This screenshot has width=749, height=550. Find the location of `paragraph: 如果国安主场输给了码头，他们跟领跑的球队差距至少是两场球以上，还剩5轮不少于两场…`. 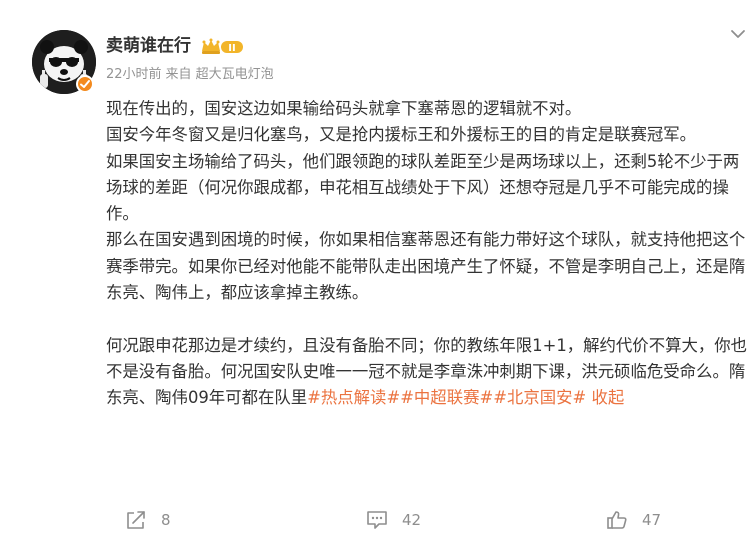

paragraph: 如果国安主场输给了码头，他们跟领跑的球队差距至少是两场球以上，还剩5轮不少于两场… is located at coordinates (423, 187).